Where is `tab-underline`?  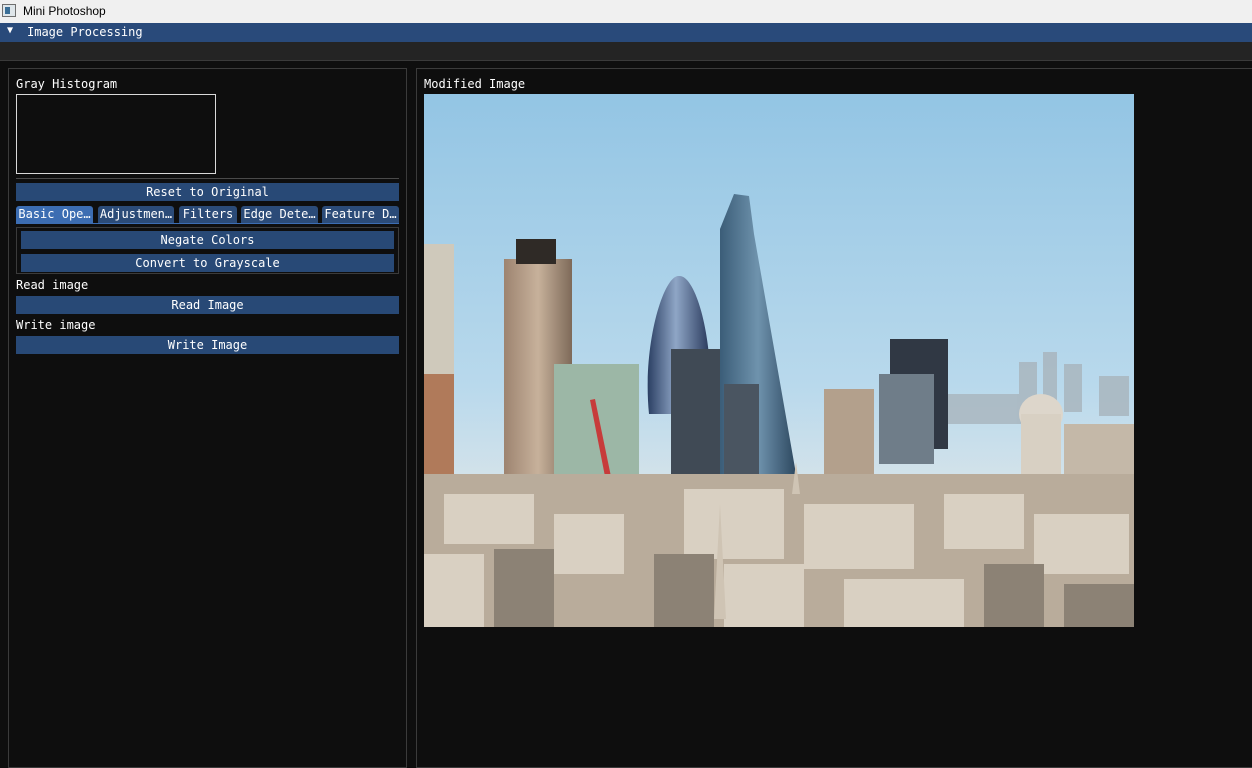 tab-underline is located at coordinates (207, 223).